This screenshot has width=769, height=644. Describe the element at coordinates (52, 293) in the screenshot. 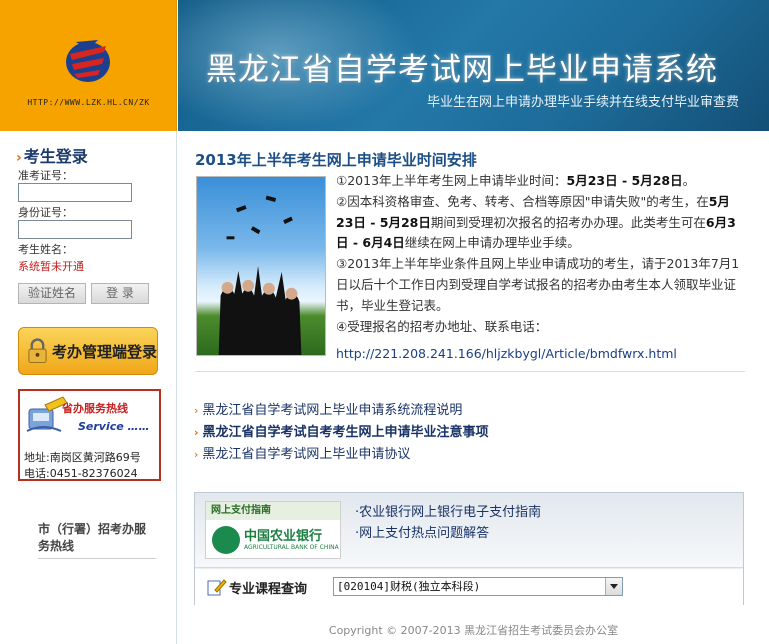

I see `verify-name-button: 验证姓名` at that location.